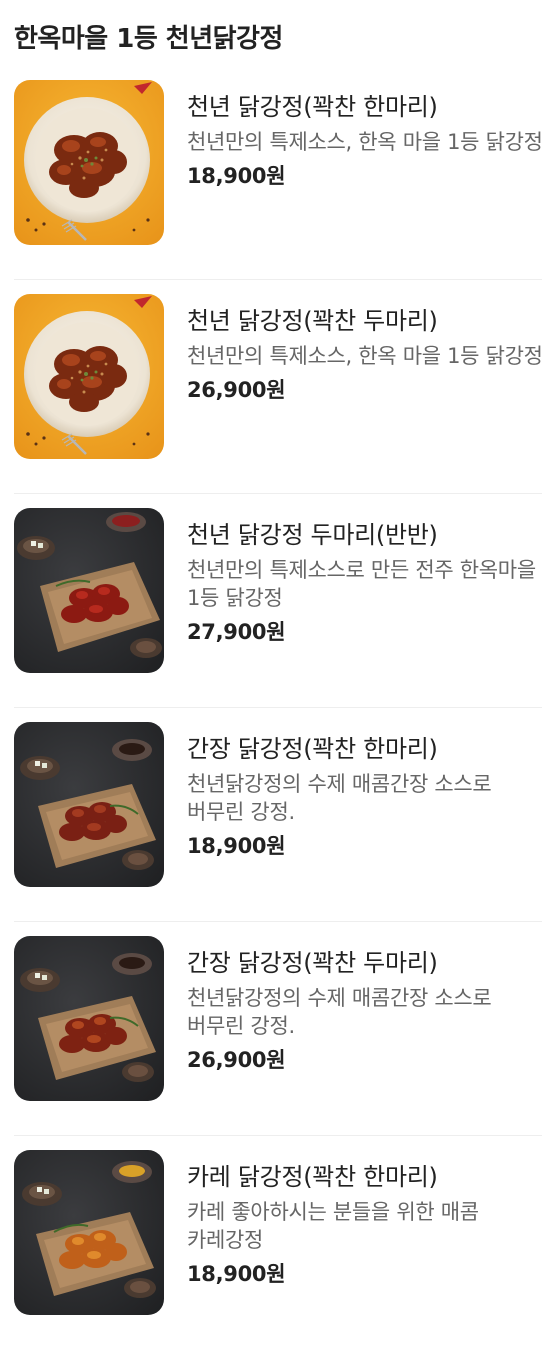 The height and width of the screenshot is (1350, 550). What do you see at coordinates (148, 39) in the screenshot?
I see `section-title: 한옥마을 1등 천년닭강정` at bounding box center [148, 39].